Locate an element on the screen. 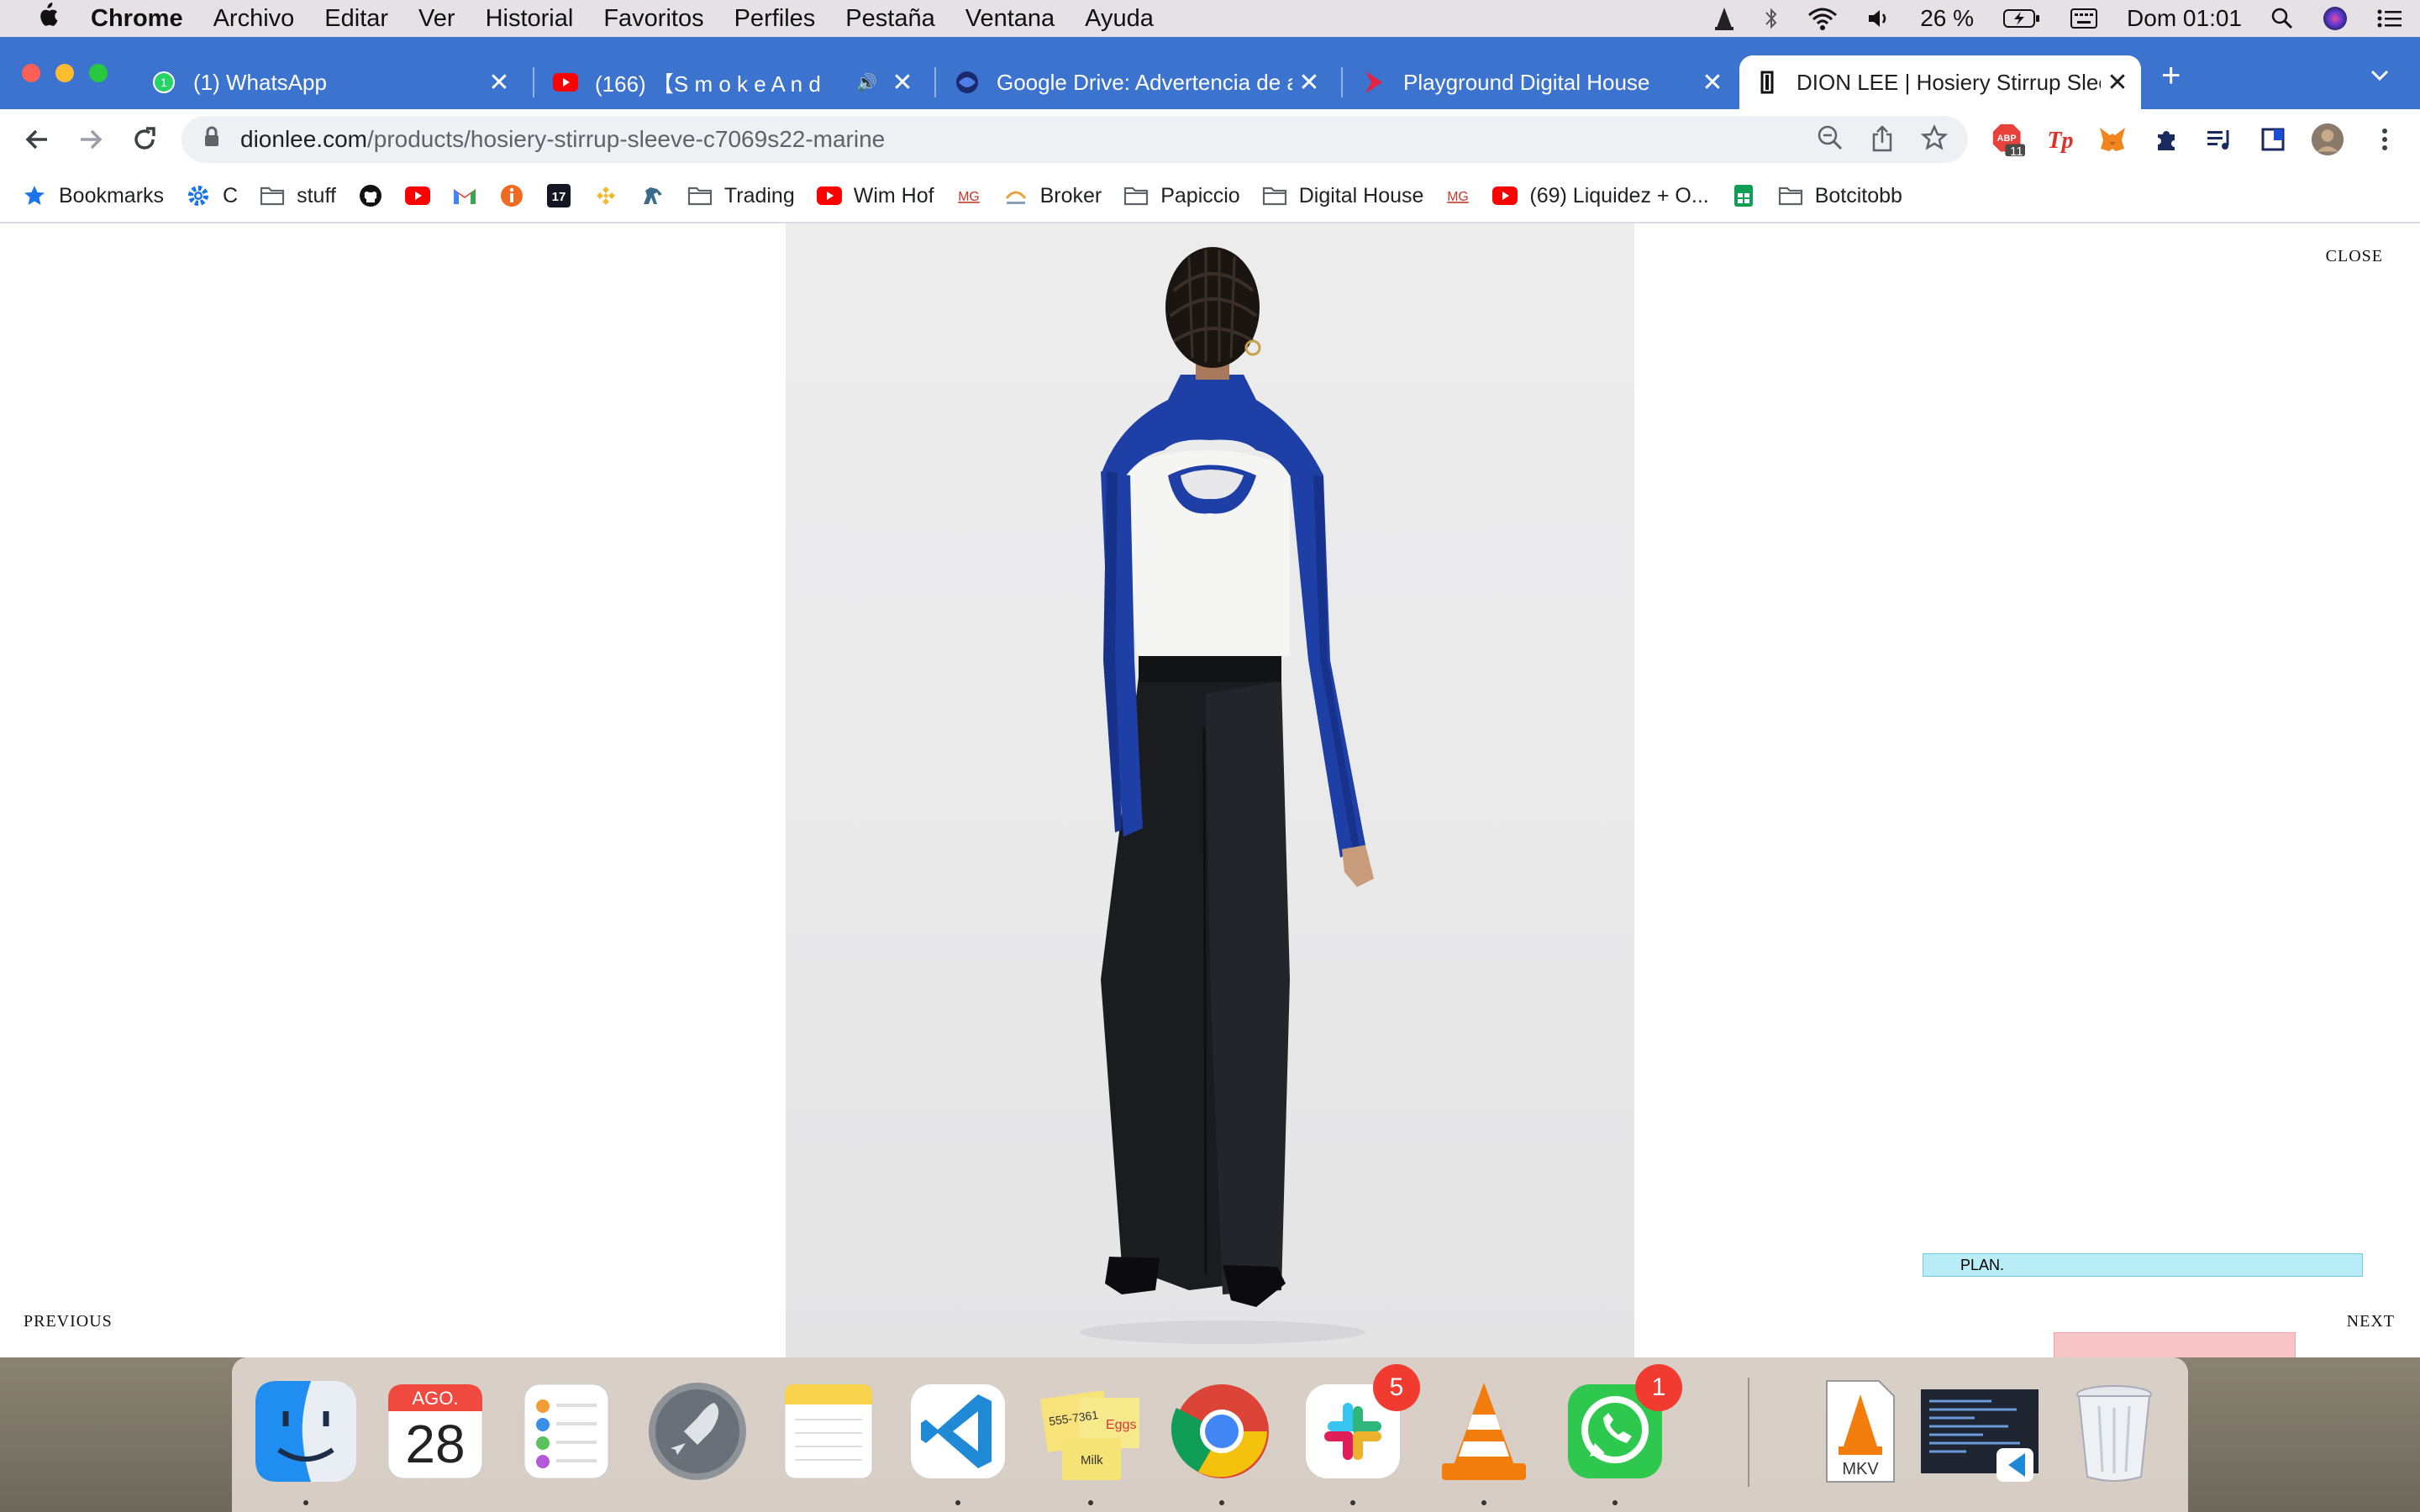 Image resolution: width=2420 pixels, height=1512 pixels. new-tab-button: + is located at coordinates (2171, 75).